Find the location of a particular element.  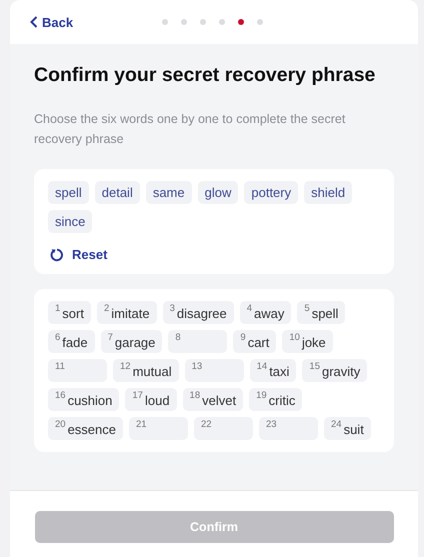

slot-word: garage is located at coordinates (135, 342).